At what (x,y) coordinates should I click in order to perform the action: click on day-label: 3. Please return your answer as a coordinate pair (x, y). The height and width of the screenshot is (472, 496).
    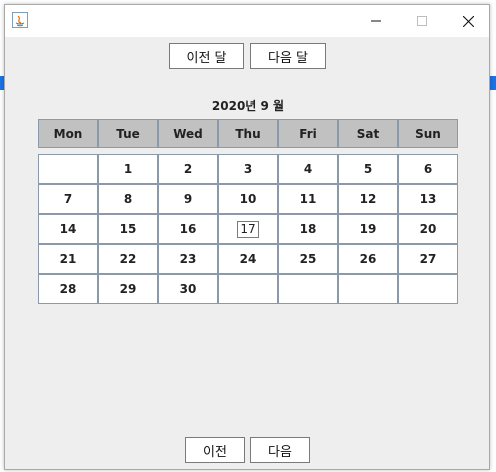
    Looking at the image, I should click on (248, 169).